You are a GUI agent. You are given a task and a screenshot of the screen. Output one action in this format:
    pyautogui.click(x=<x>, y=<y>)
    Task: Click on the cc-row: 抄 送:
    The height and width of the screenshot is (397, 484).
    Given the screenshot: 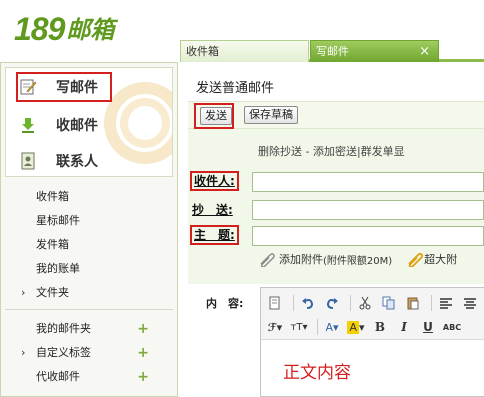 What is the action you would take?
    pyautogui.click(x=336, y=210)
    